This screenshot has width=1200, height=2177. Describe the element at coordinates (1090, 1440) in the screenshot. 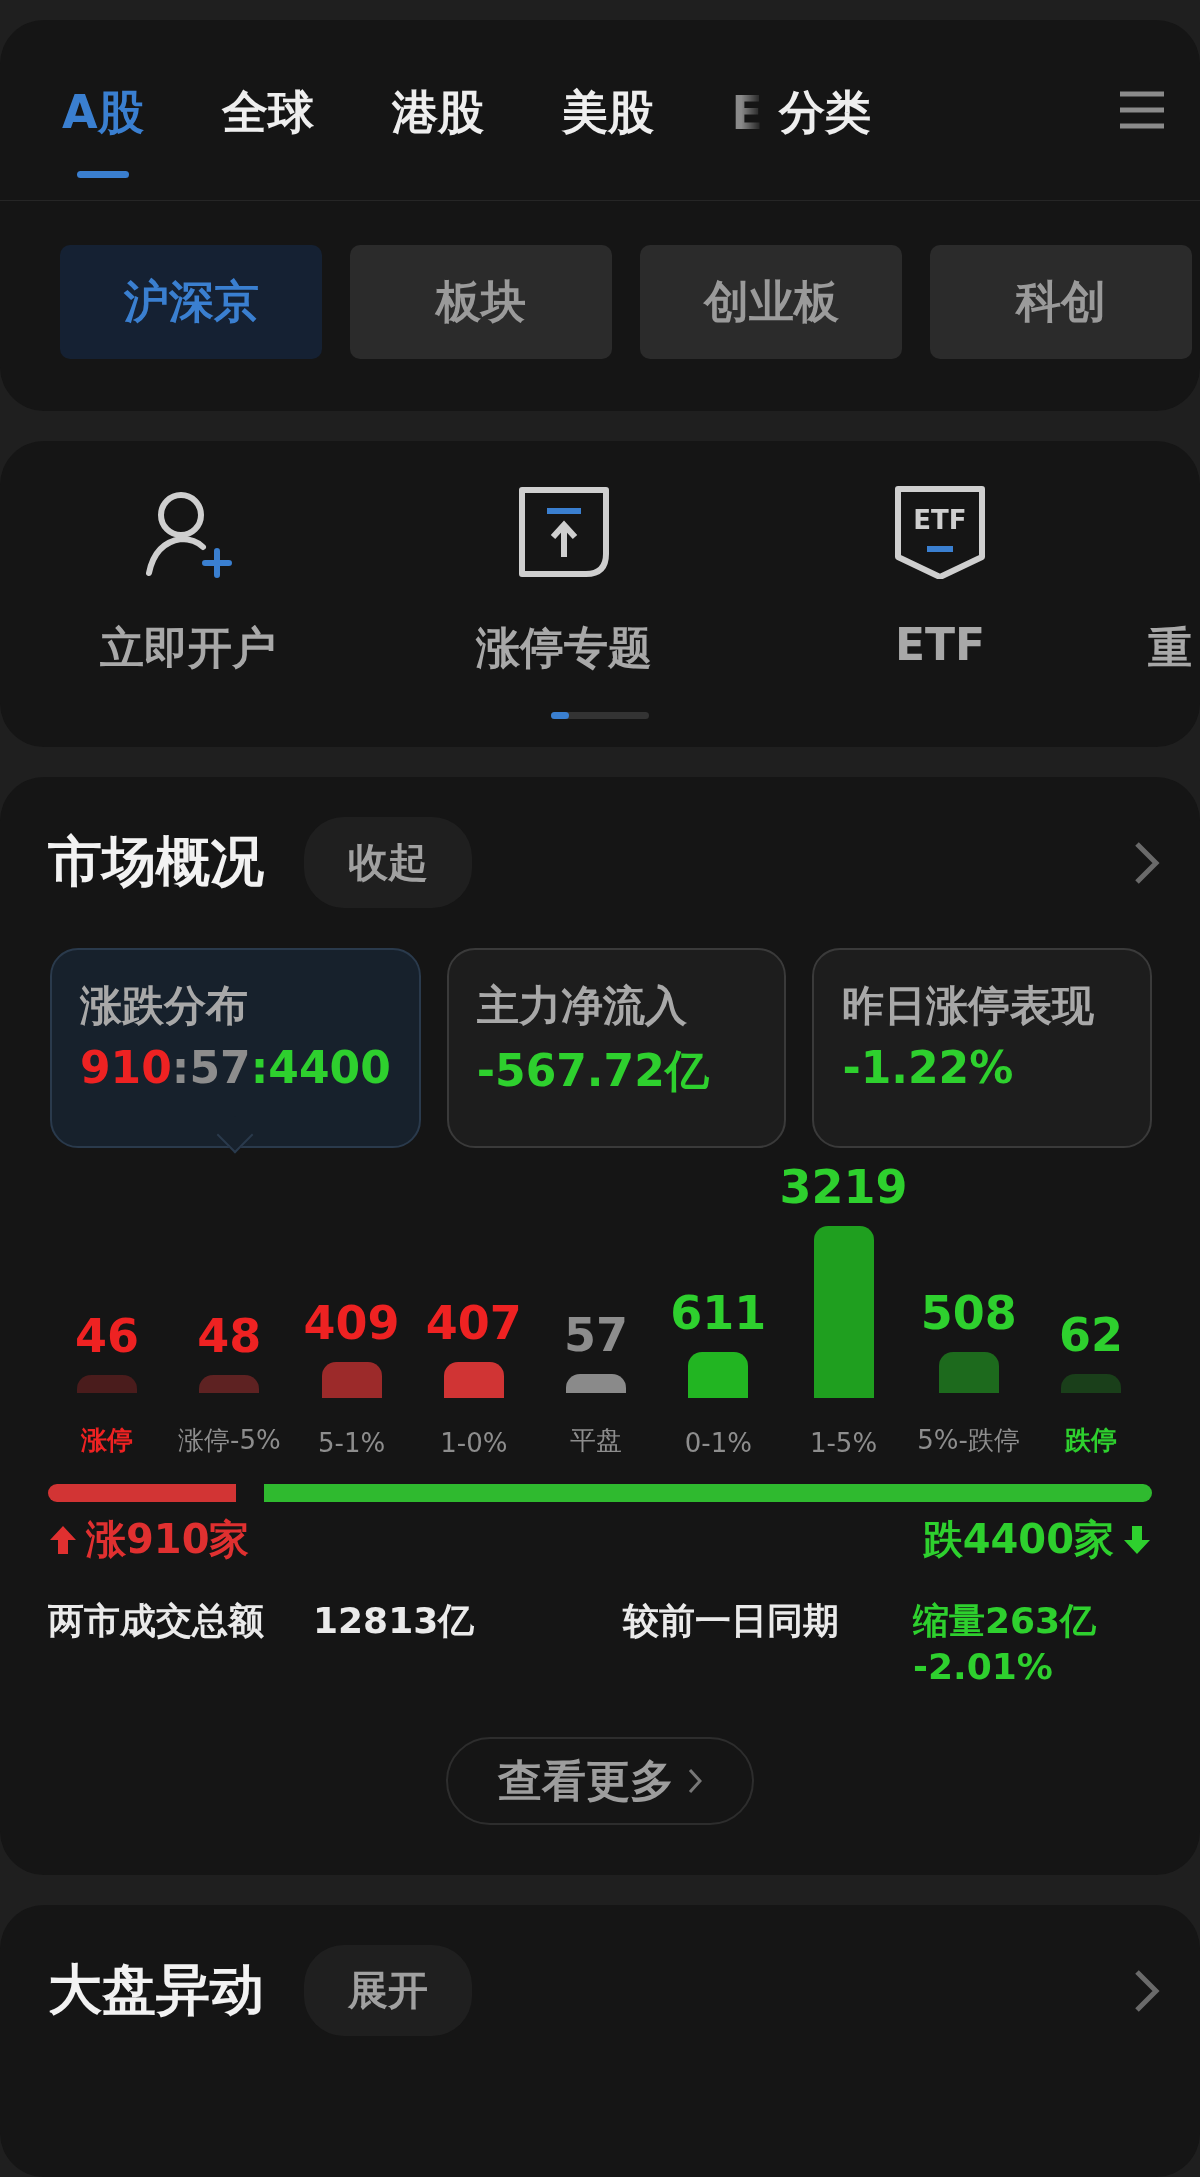

I see `bar-category: 跌停` at that location.